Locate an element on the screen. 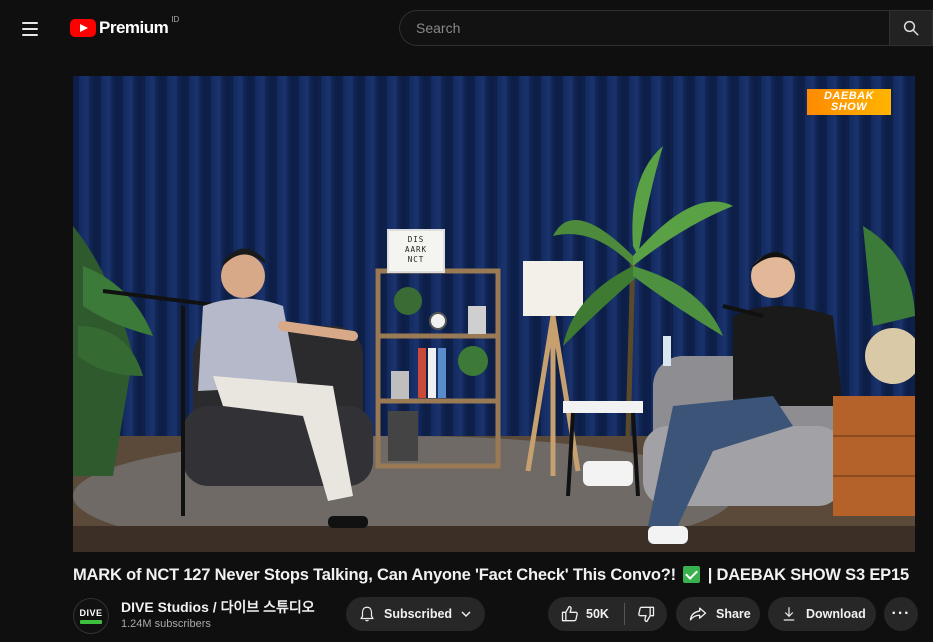  thumbs-down-icon is located at coordinates (646, 614).